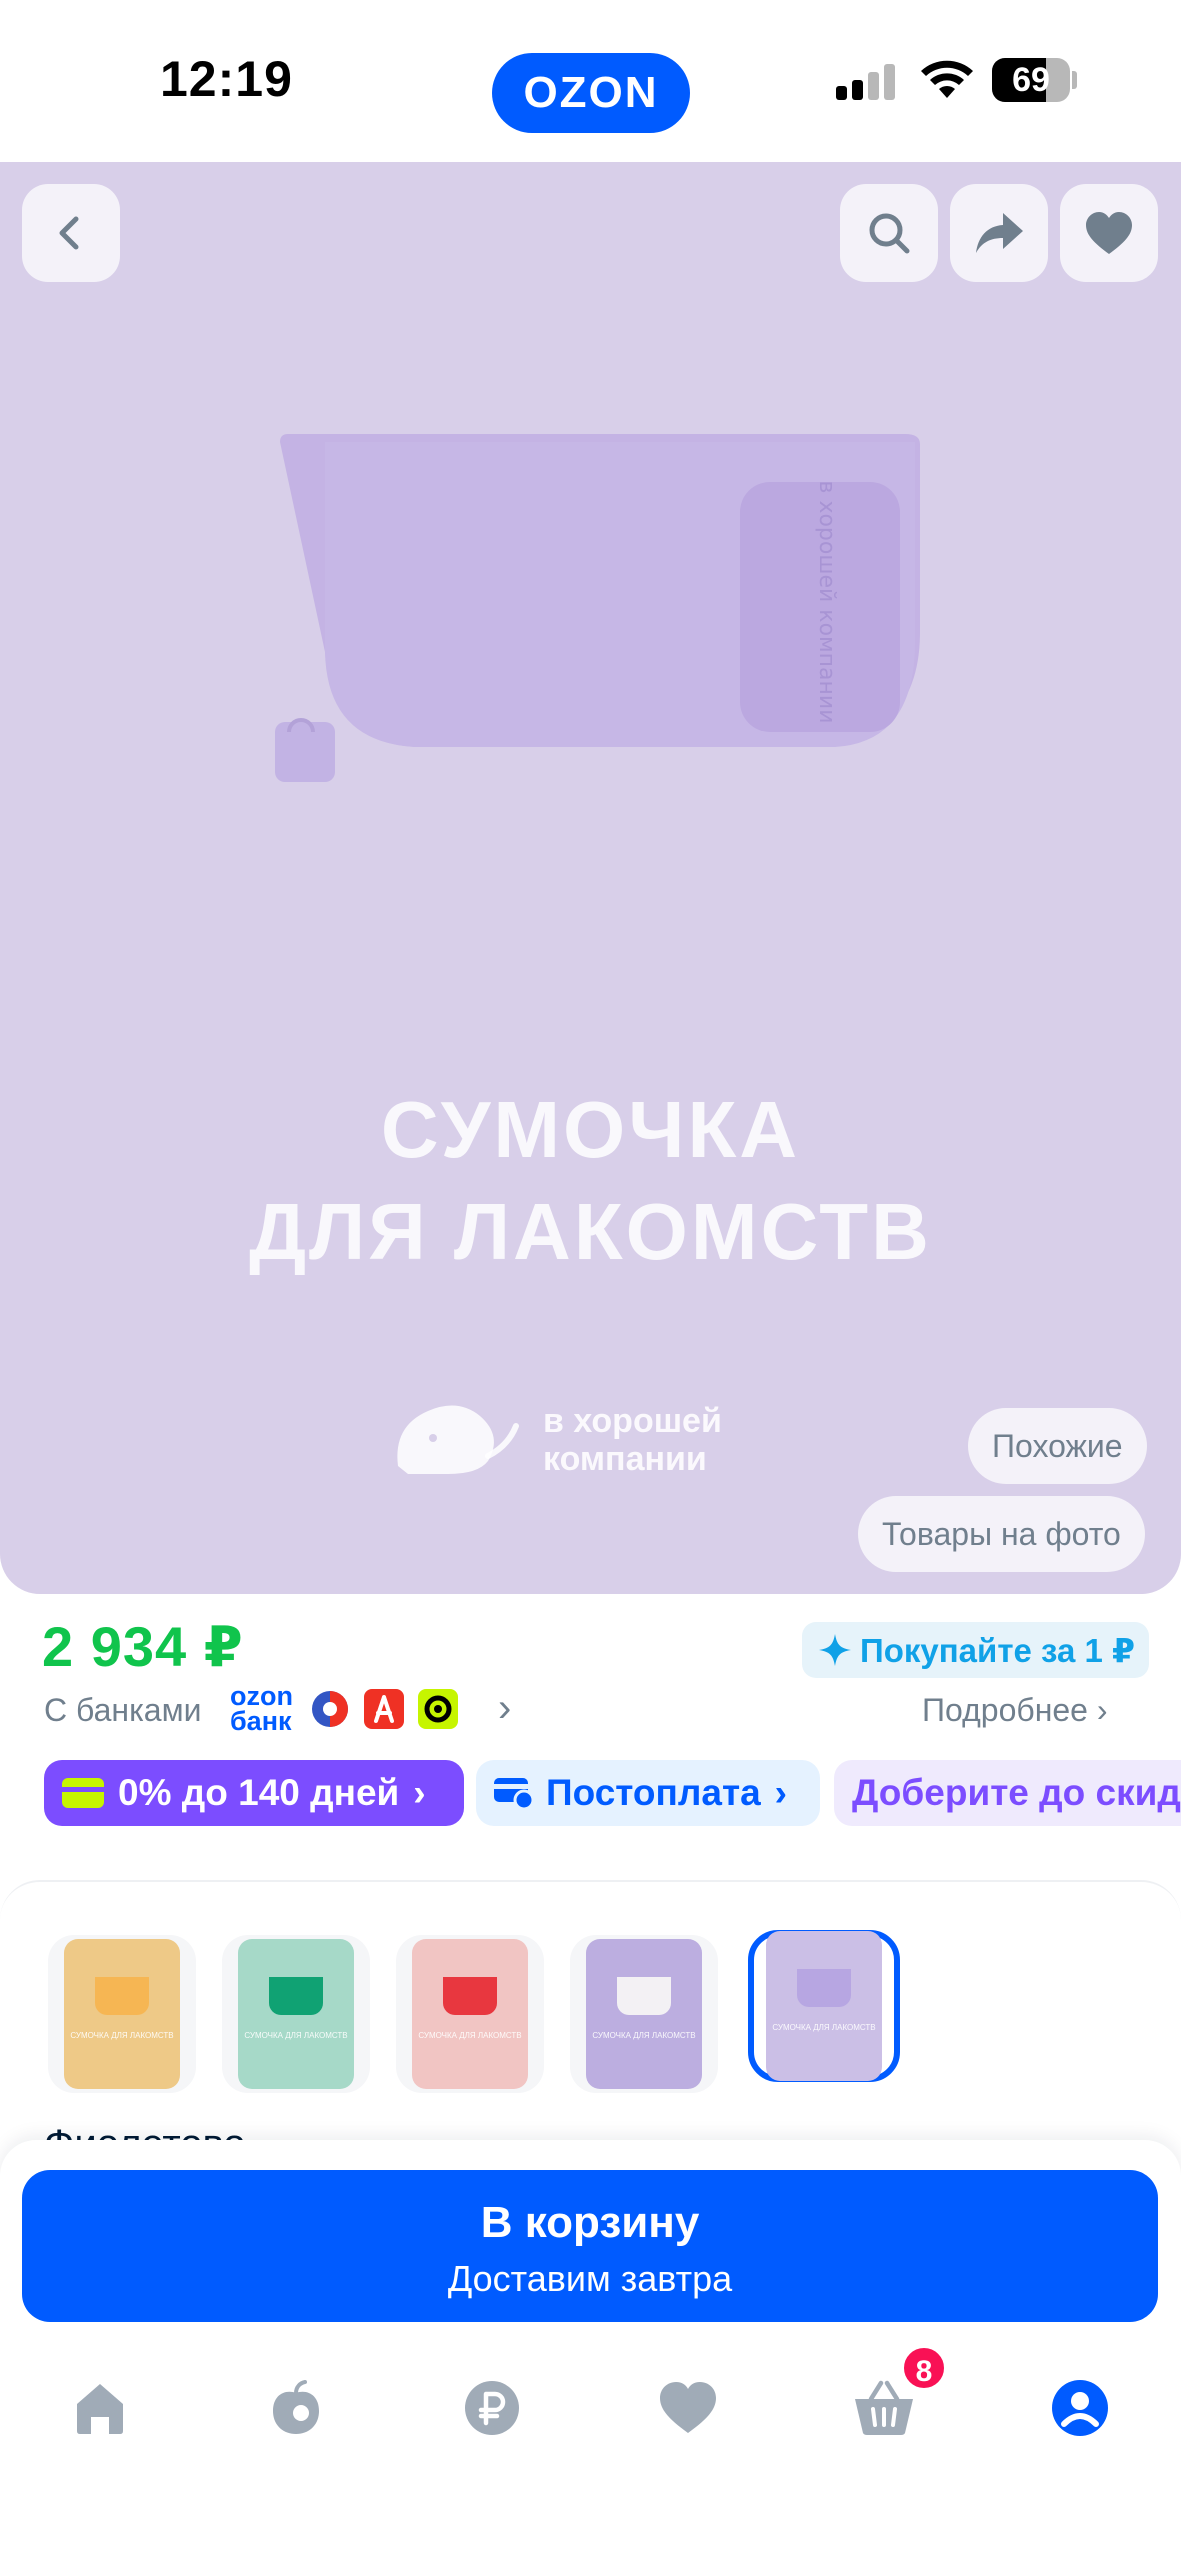 This screenshot has width=1181, height=2560. I want to click on back-button, so click(71, 233).